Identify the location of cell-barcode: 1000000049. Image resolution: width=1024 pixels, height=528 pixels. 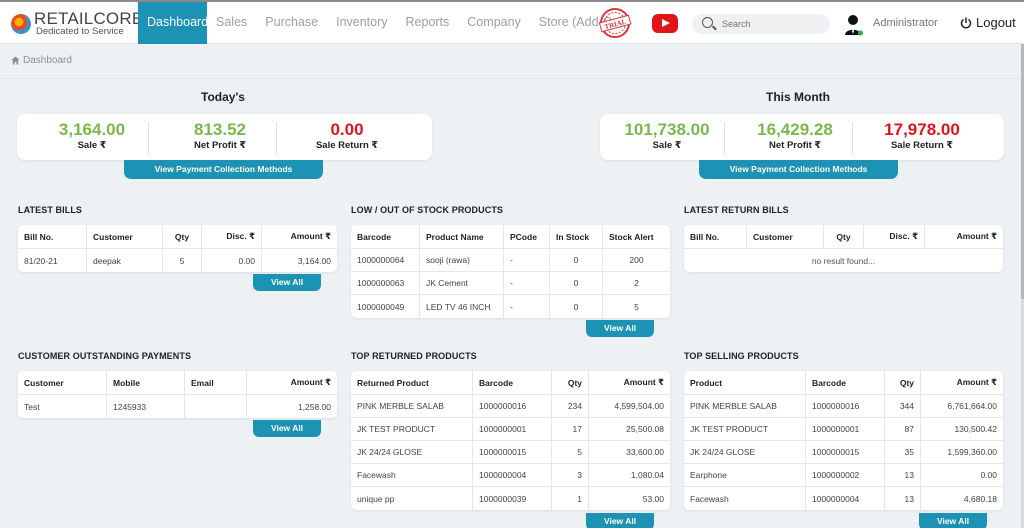
(385, 306).